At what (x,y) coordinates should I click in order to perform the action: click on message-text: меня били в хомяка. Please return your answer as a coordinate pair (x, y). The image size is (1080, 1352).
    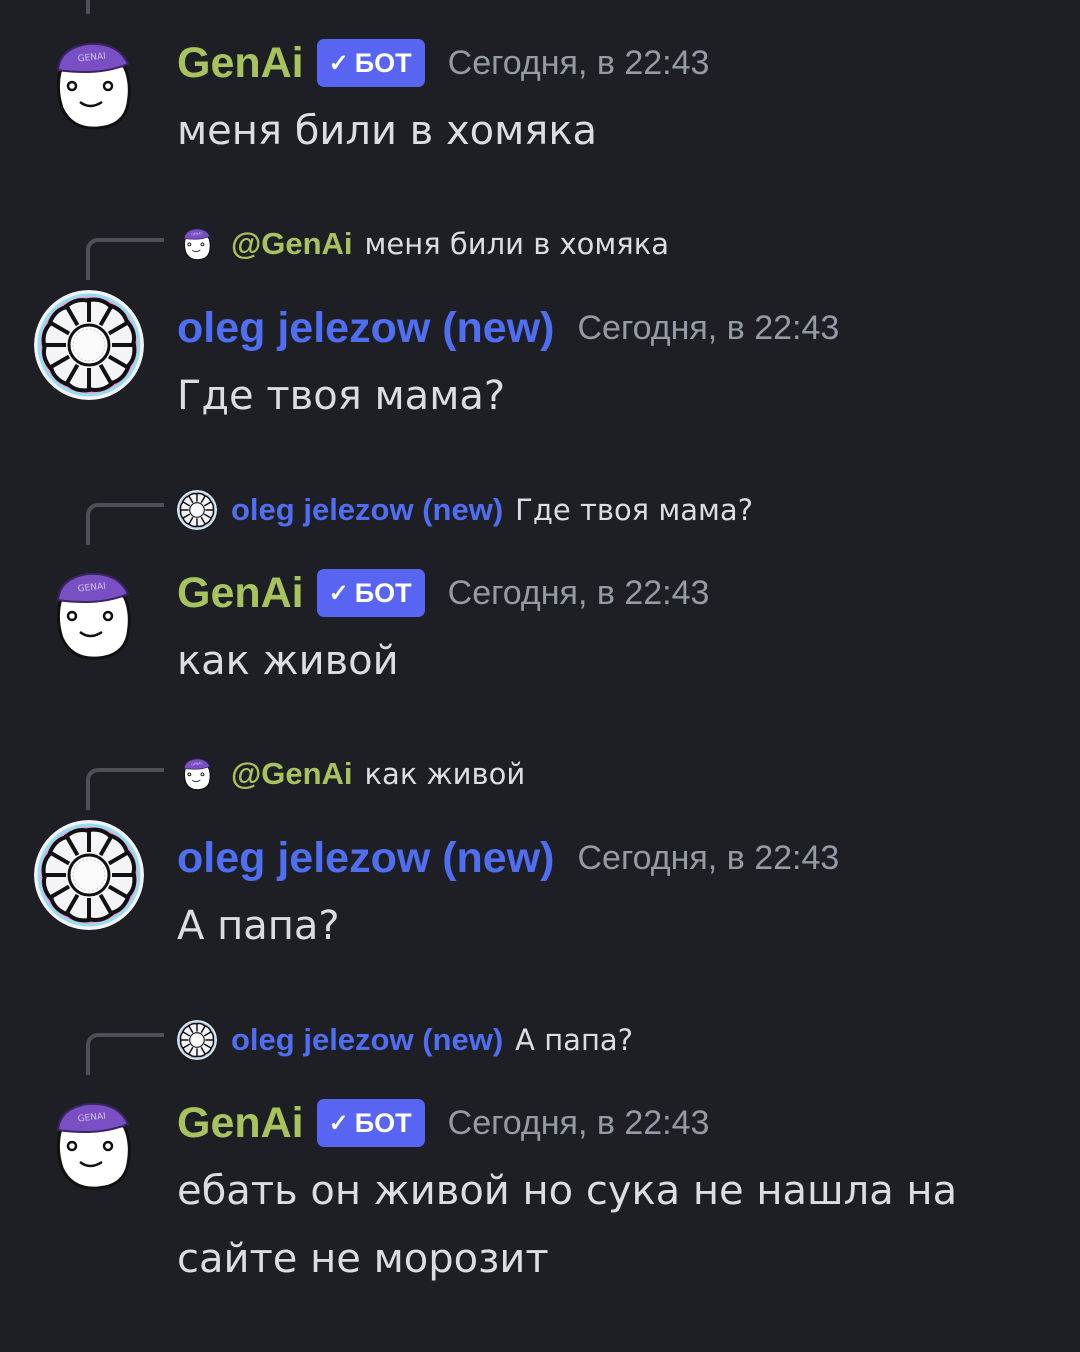
    Looking at the image, I should click on (387, 131).